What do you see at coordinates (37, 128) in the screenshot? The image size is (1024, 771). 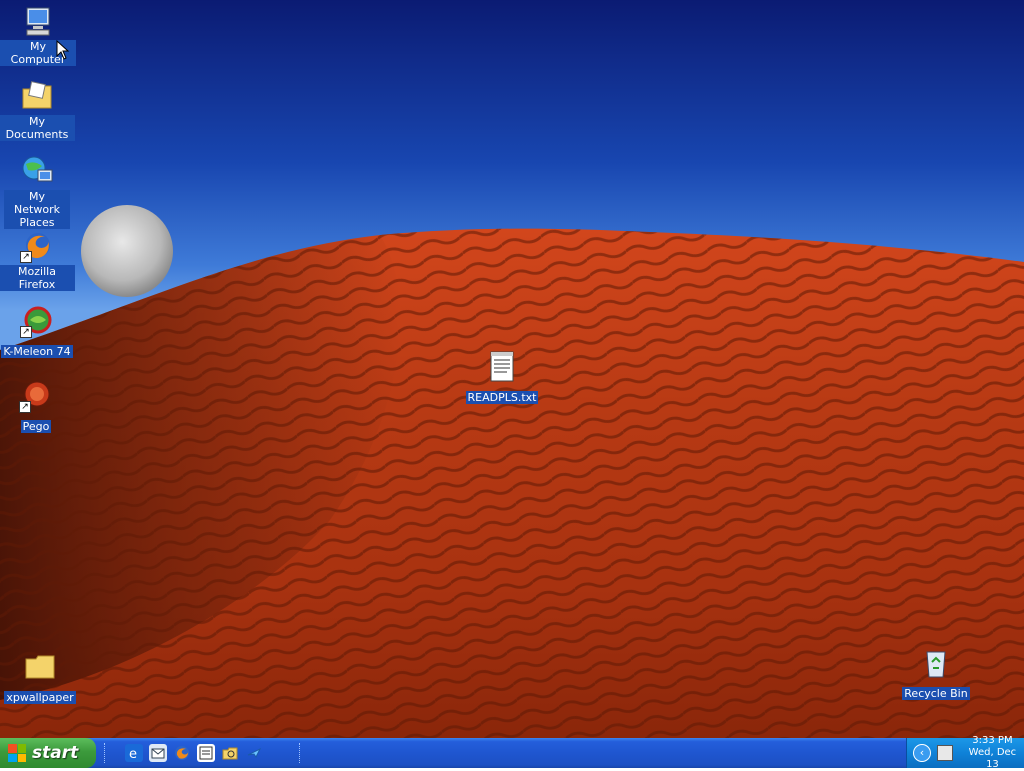 I see `icon-label: My Documents` at bounding box center [37, 128].